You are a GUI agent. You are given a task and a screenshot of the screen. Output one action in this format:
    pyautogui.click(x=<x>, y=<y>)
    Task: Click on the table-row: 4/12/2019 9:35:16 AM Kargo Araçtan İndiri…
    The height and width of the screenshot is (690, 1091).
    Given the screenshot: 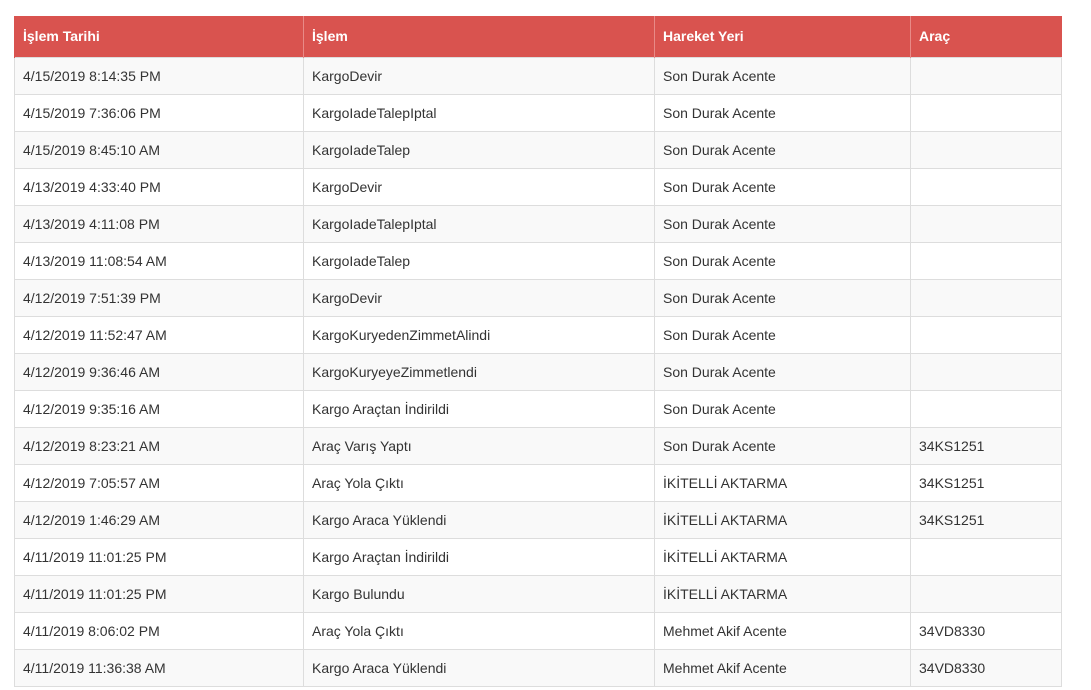 What is the action you would take?
    pyautogui.click(x=538, y=408)
    